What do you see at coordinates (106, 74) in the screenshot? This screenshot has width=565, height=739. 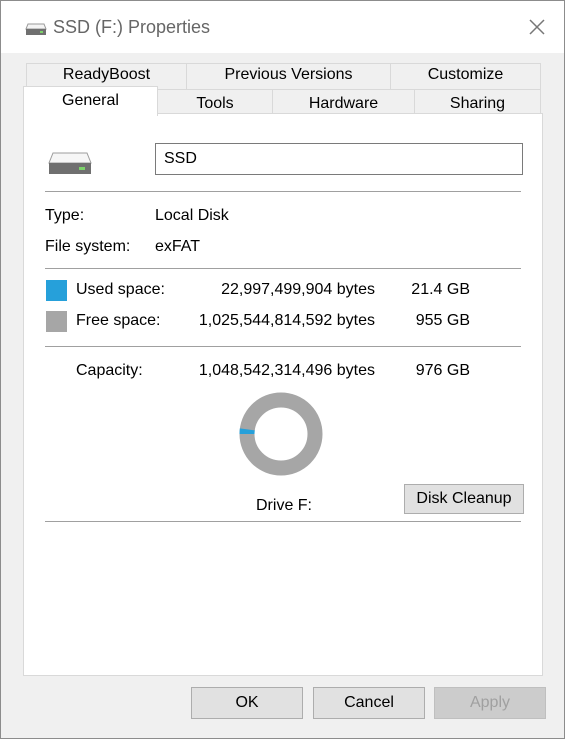 I see `tab-label: ReadyBoost` at bounding box center [106, 74].